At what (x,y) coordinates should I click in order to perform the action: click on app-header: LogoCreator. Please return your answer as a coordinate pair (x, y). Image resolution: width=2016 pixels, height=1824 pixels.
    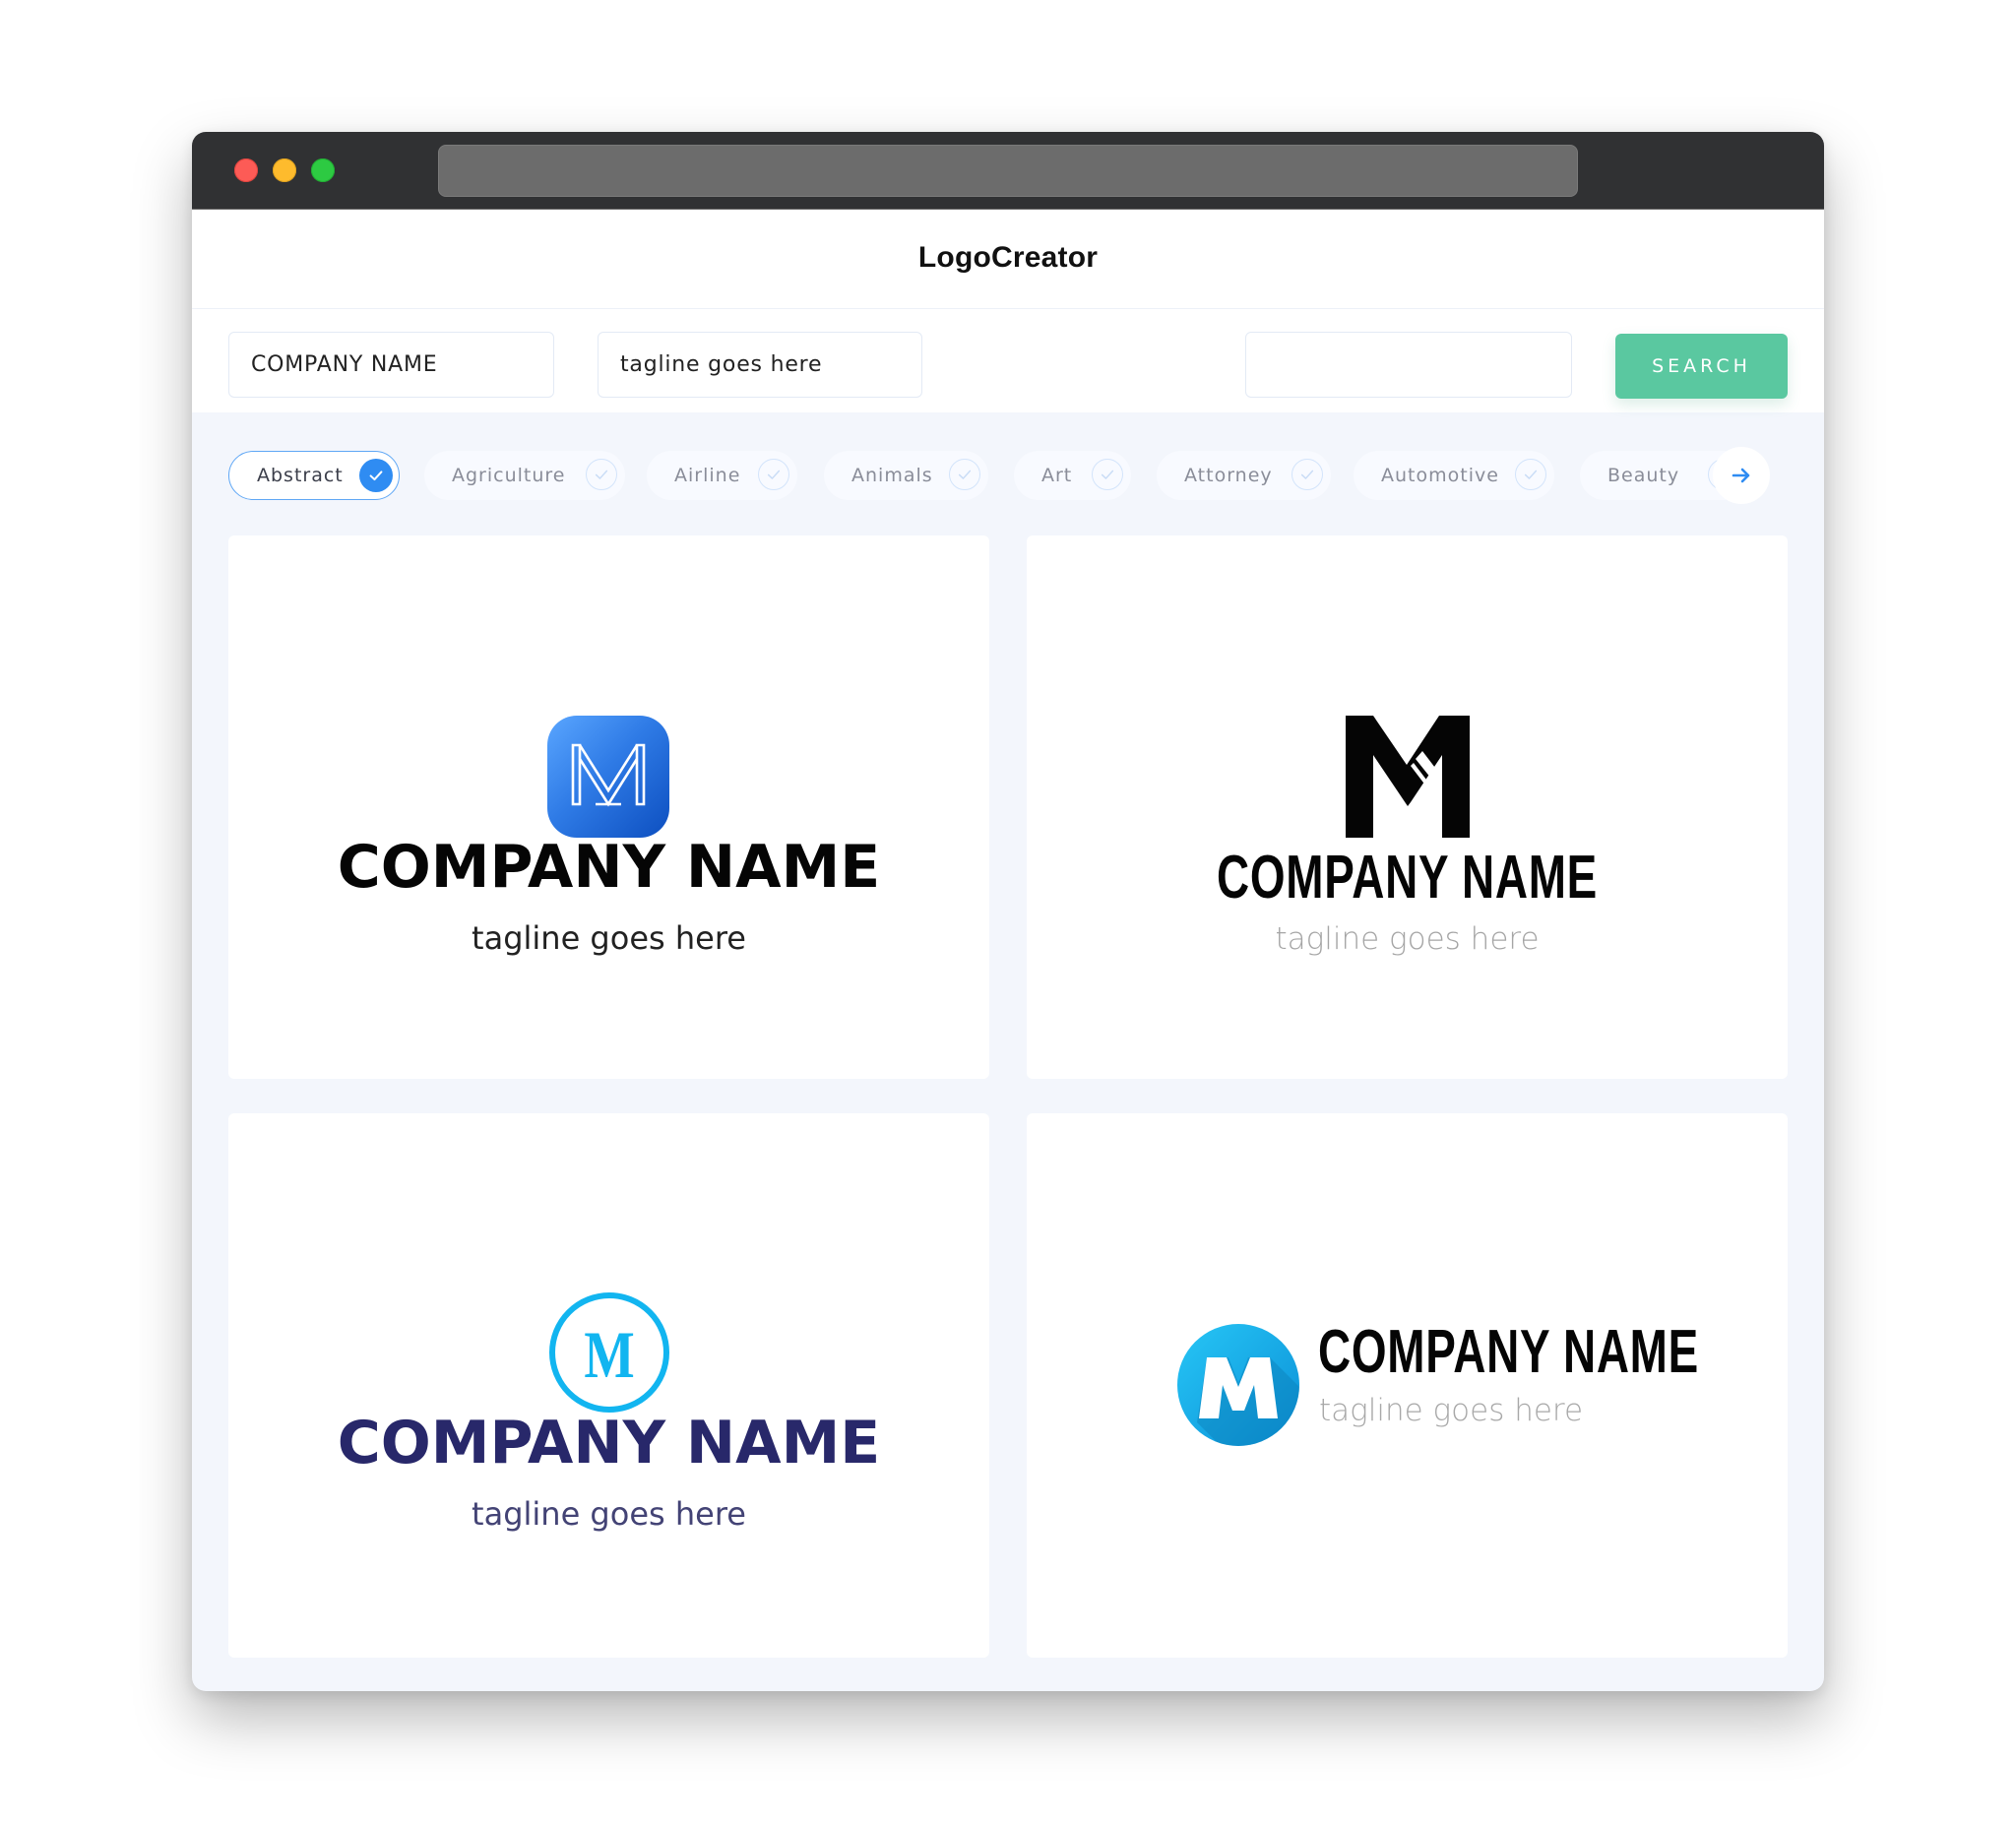
    Looking at the image, I should click on (1008, 259).